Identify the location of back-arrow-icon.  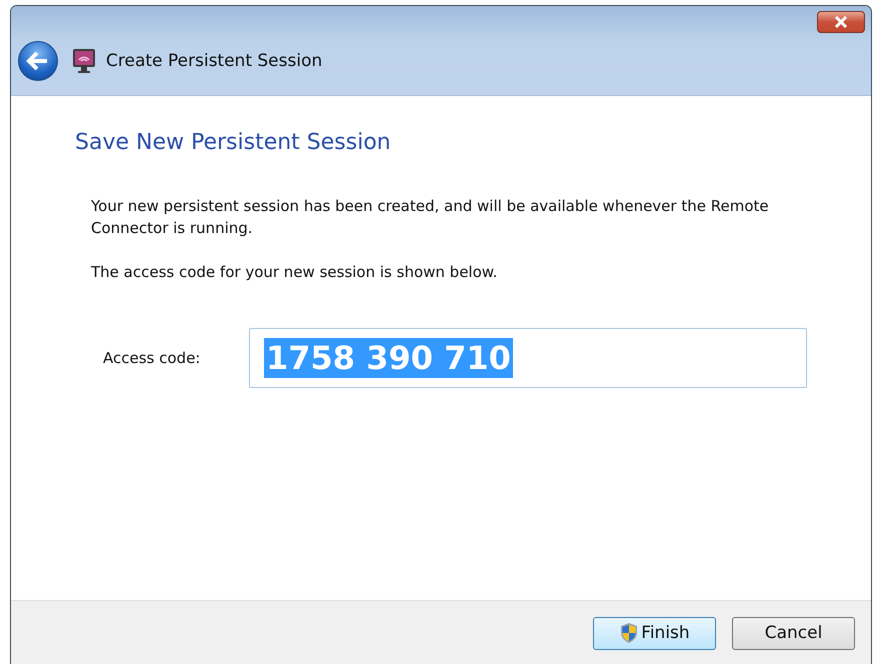
(38, 61).